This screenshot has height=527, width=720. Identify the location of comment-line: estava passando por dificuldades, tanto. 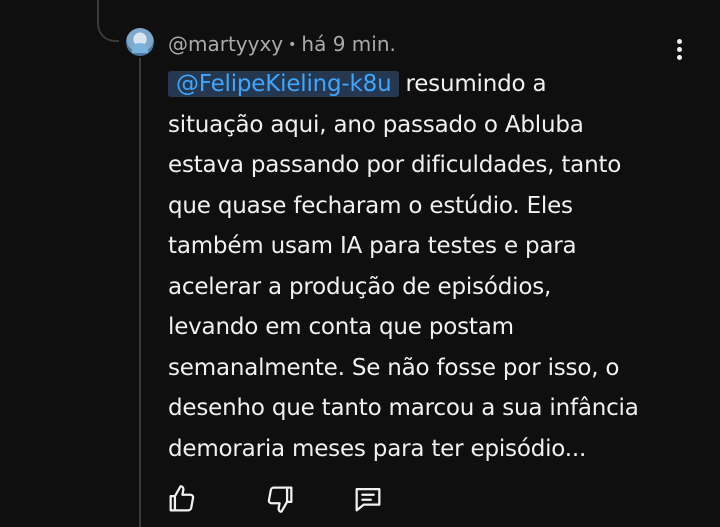
(395, 165).